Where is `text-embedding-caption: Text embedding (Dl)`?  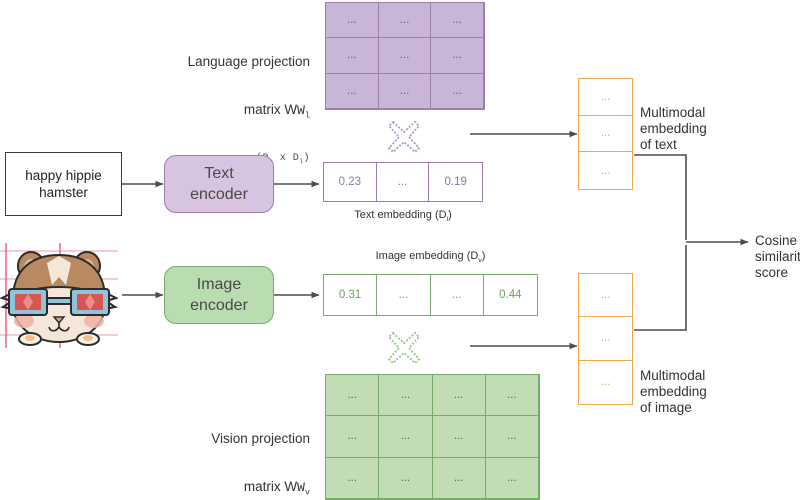 text-embedding-caption: Text embedding (Dl) is located at coordinates (403, 216).